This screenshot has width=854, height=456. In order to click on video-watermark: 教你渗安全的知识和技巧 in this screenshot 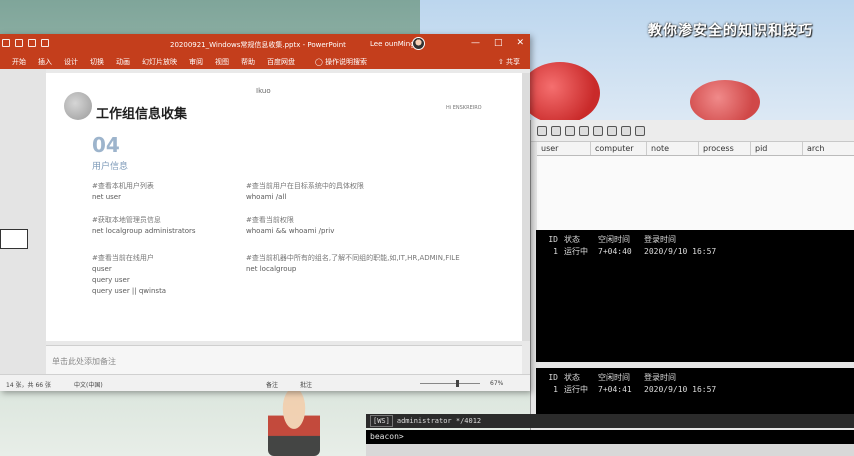, I will do `click(730, 31)`.